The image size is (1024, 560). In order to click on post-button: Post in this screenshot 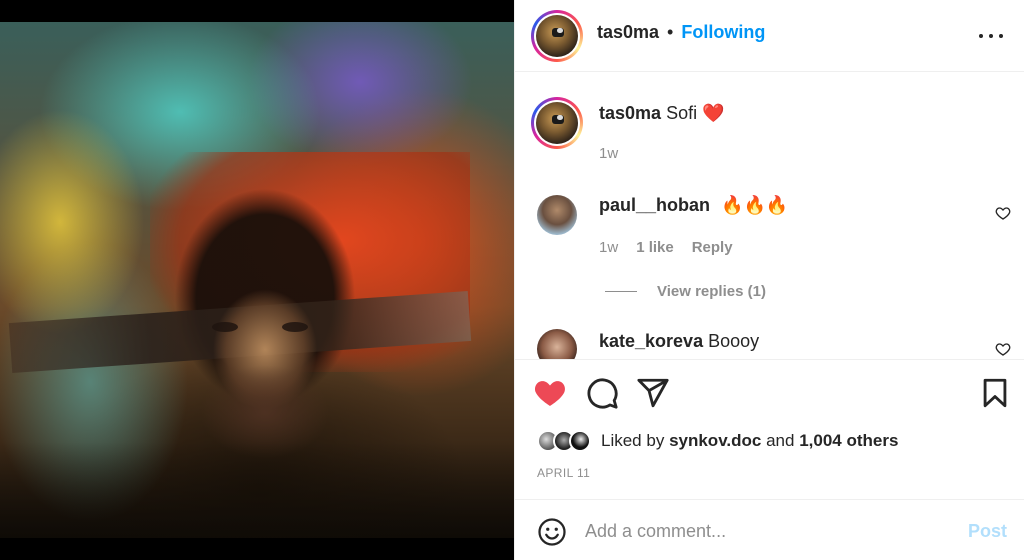, I will do `click(987, 531)`.